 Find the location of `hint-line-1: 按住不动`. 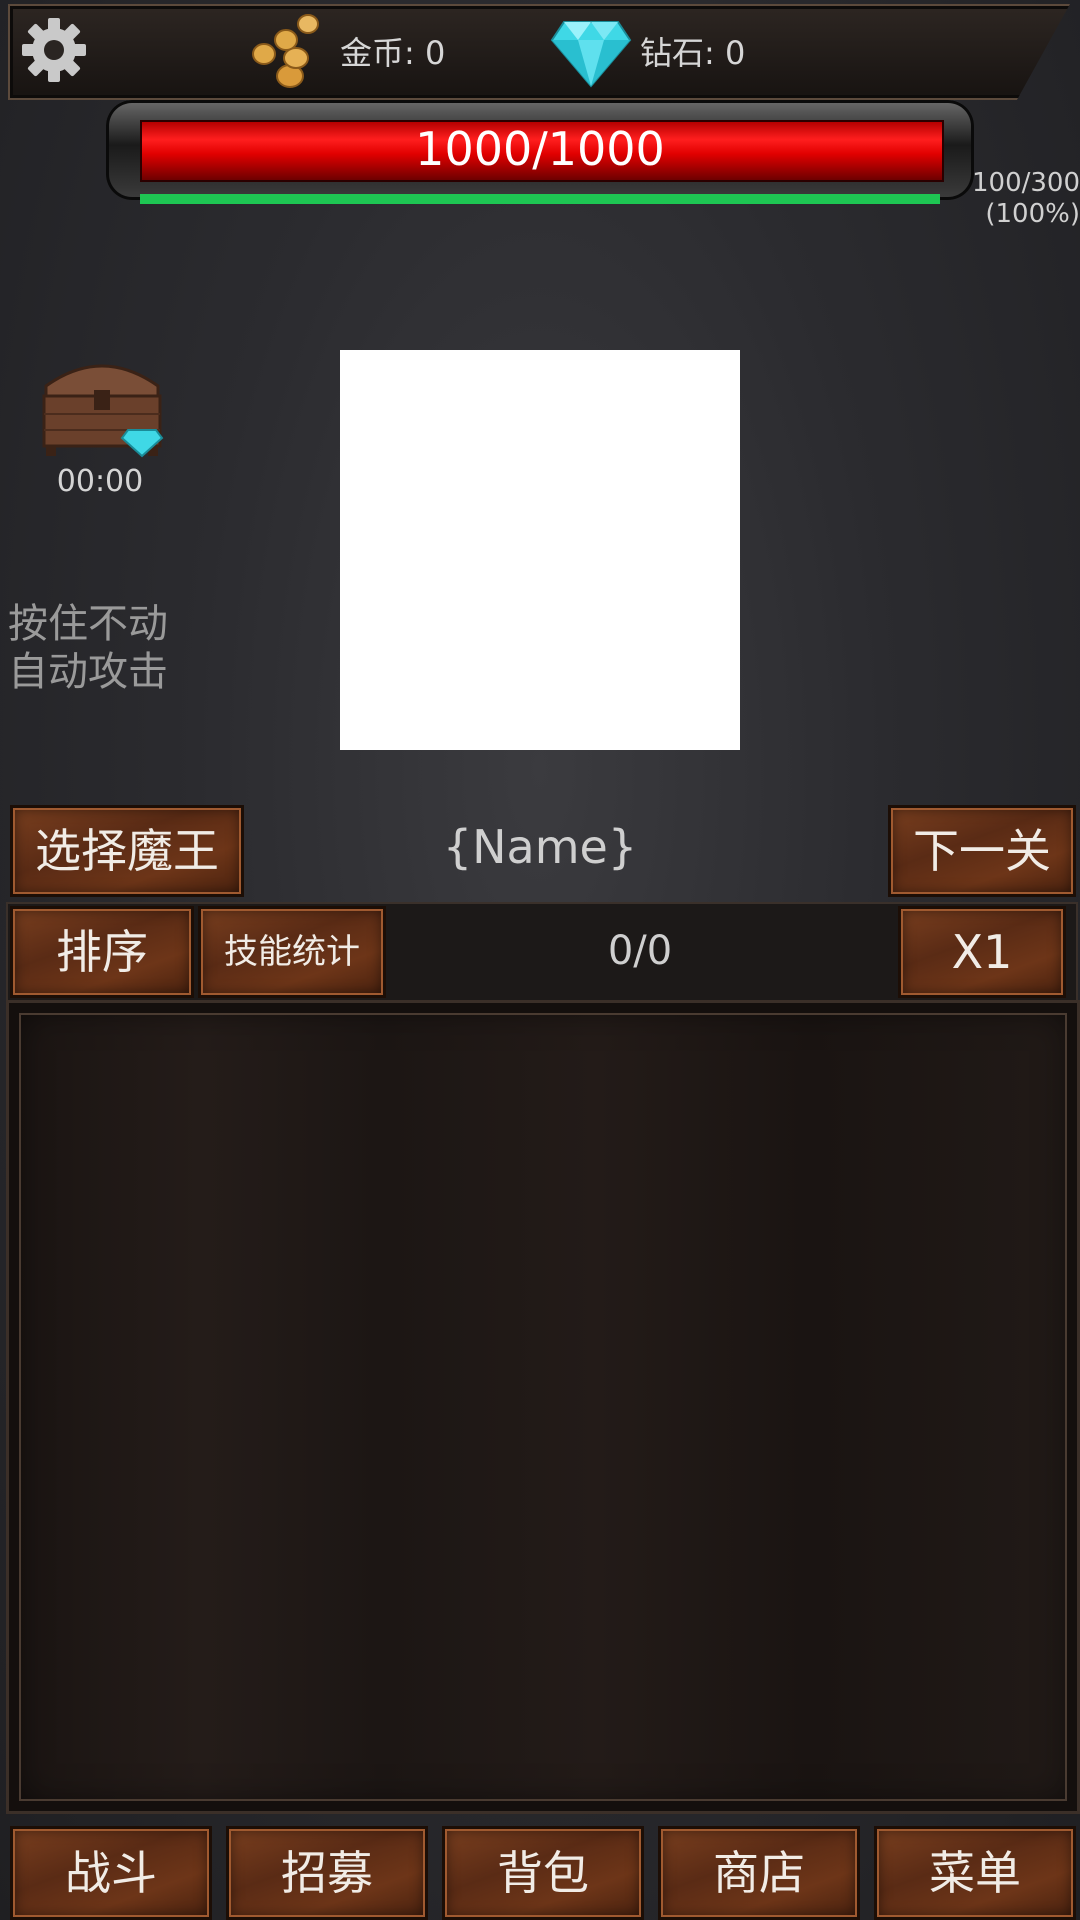

hint-line-1: 按住不动 is located at coordinates (88, 624).